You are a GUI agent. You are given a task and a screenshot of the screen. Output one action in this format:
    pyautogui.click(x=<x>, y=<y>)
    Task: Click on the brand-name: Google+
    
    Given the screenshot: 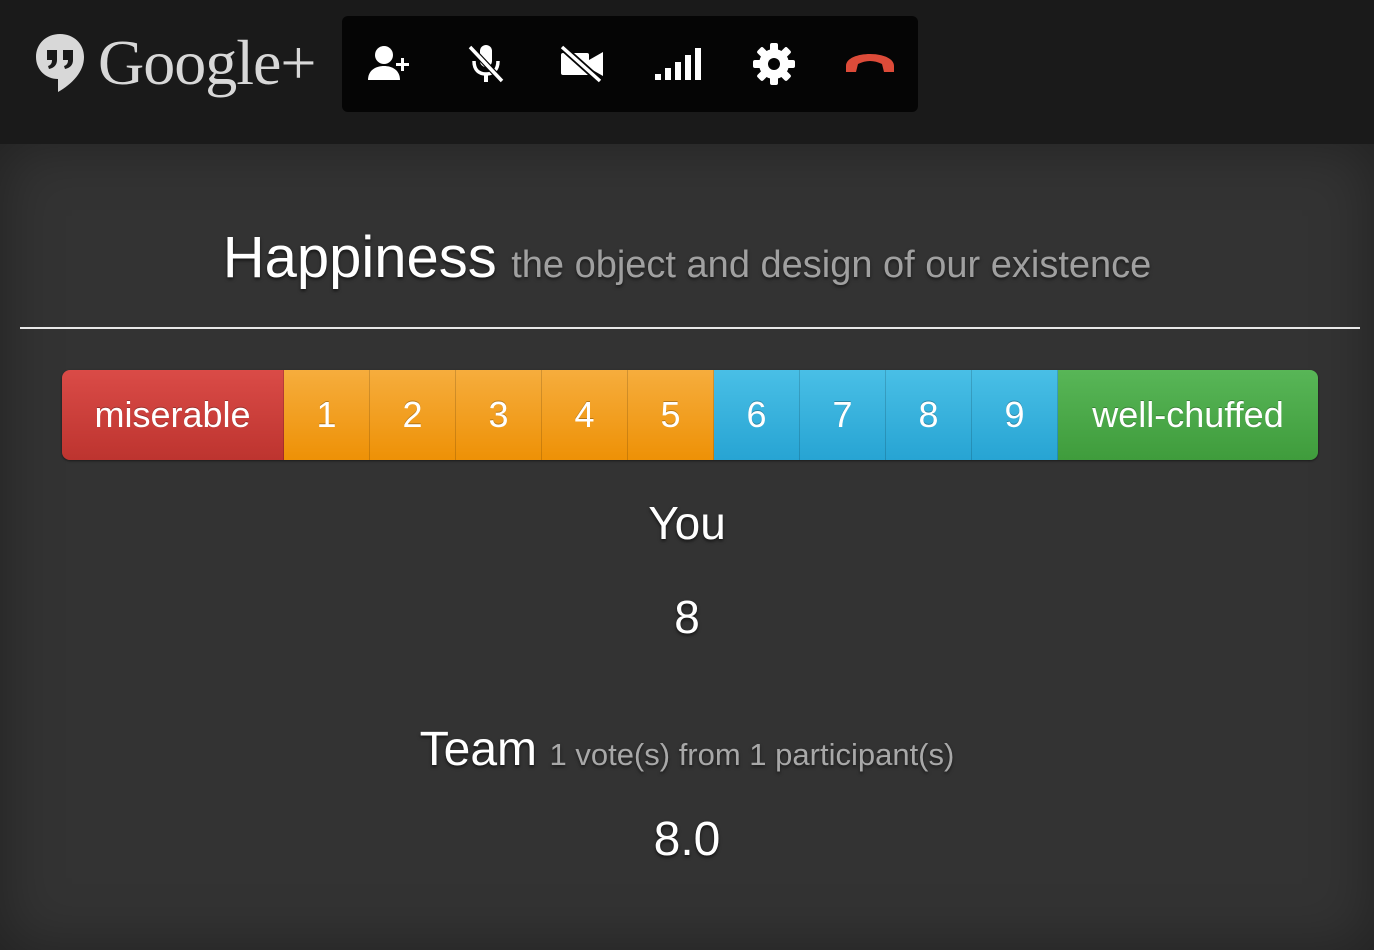 What is the action you would take?
    pyautogui.click(x=207, y=62)
    